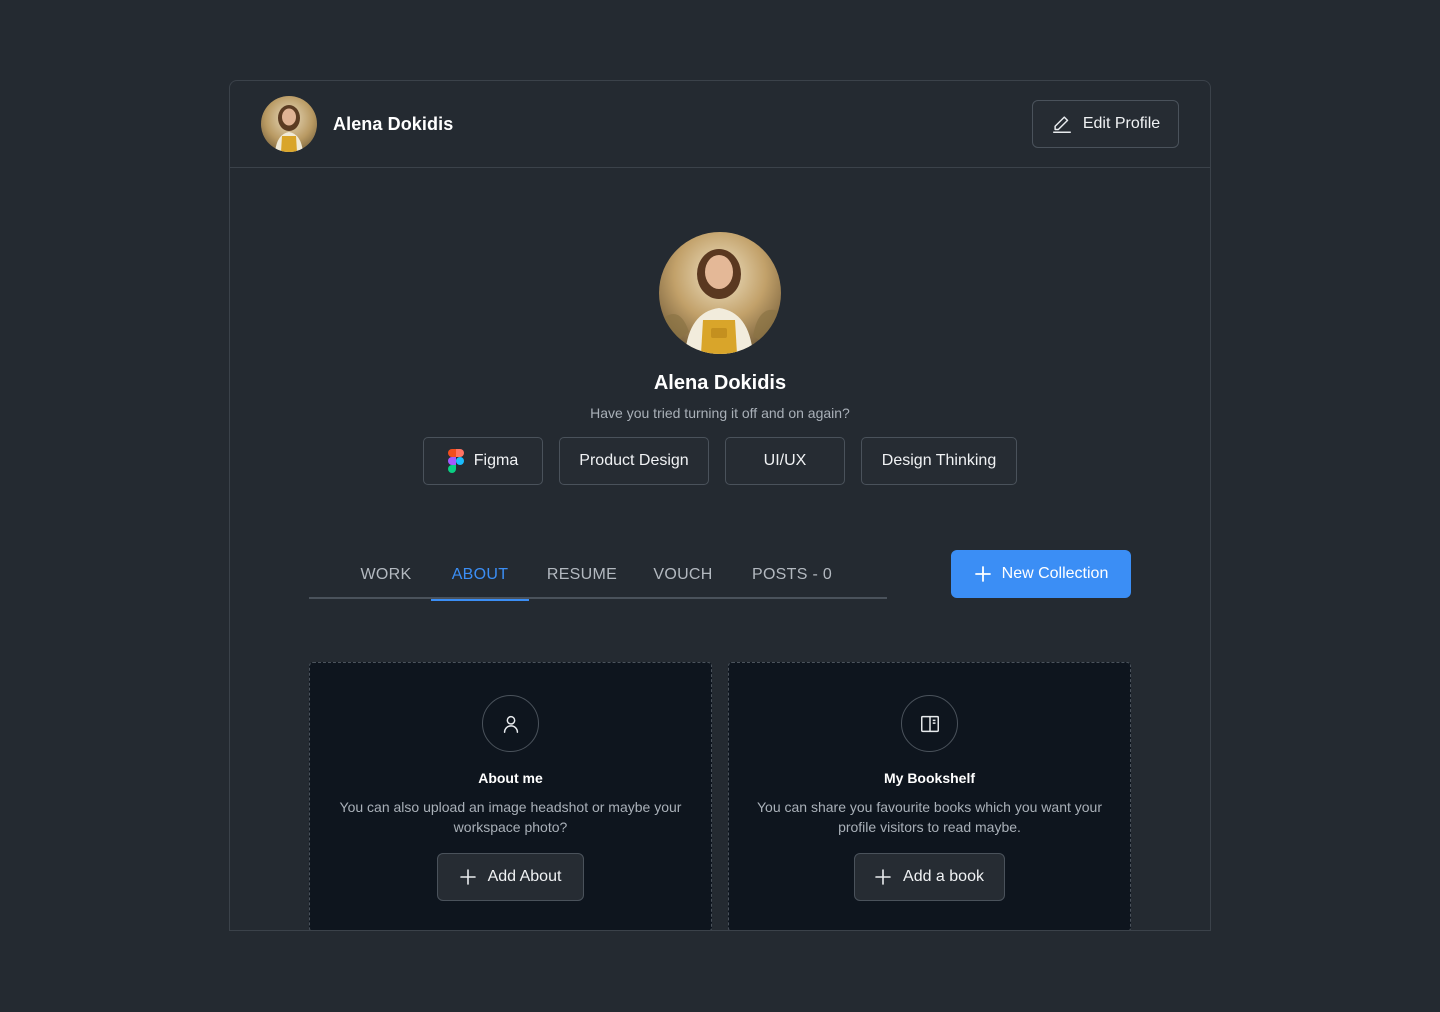 The width and height of the screenshot is (1440, 1012). I want to click on skill-label: UI/UX, so click(785, 460).